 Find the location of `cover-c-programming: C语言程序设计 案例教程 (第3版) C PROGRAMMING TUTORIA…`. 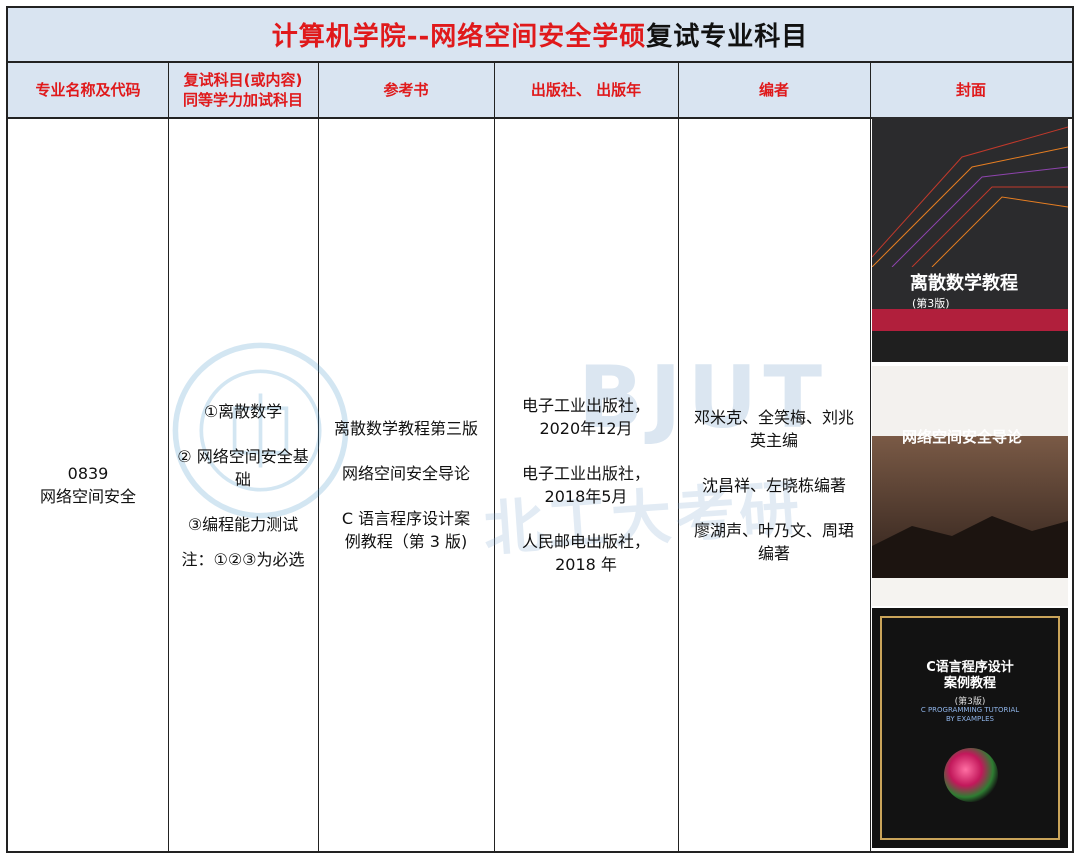

cover-c-programming: C语言程序设计 案例教程 (第3版) C PROGRAMMING TUTORIA… is located at coordinates (970, 728).